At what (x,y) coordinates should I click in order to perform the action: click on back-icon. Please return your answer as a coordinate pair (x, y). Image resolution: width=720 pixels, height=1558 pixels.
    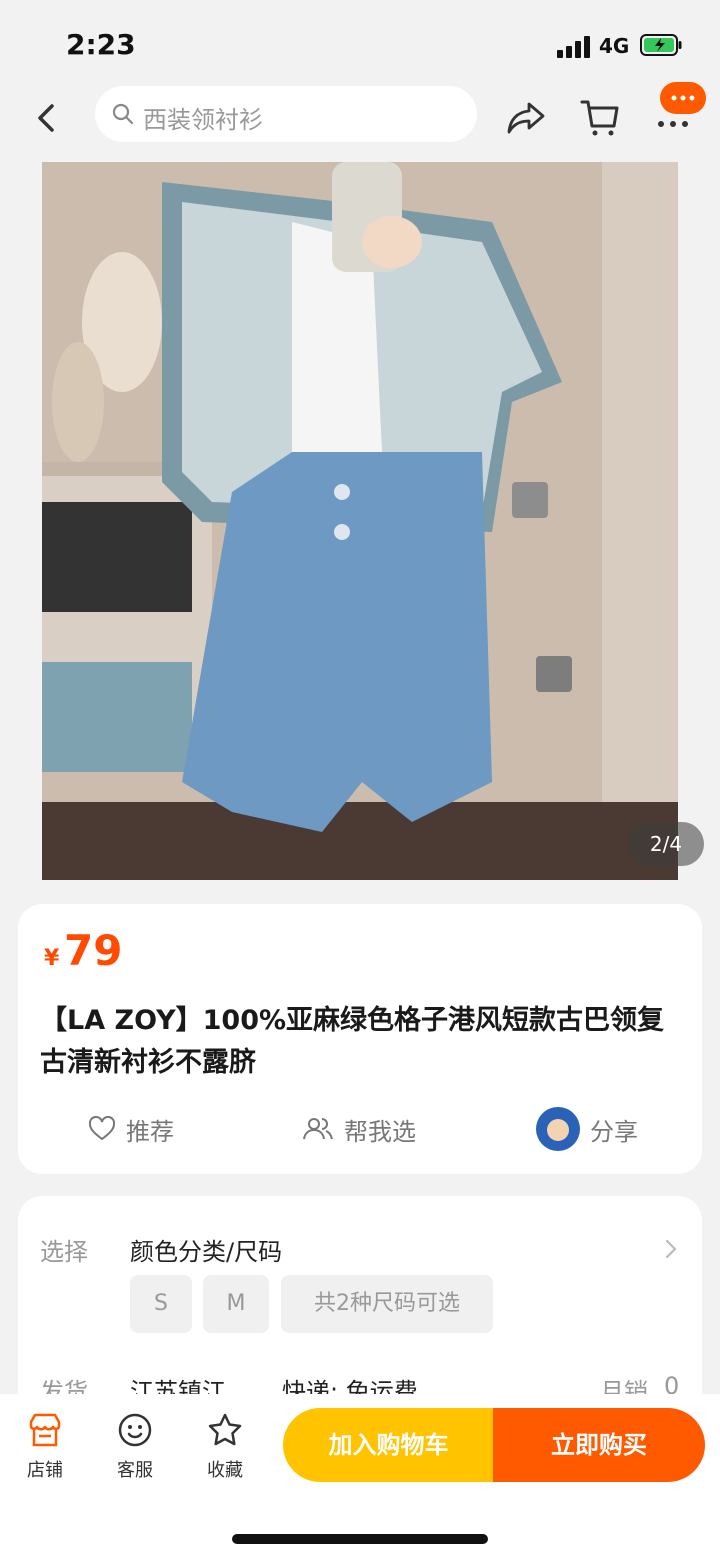
    Looking at the image, I should click on (47, 118).